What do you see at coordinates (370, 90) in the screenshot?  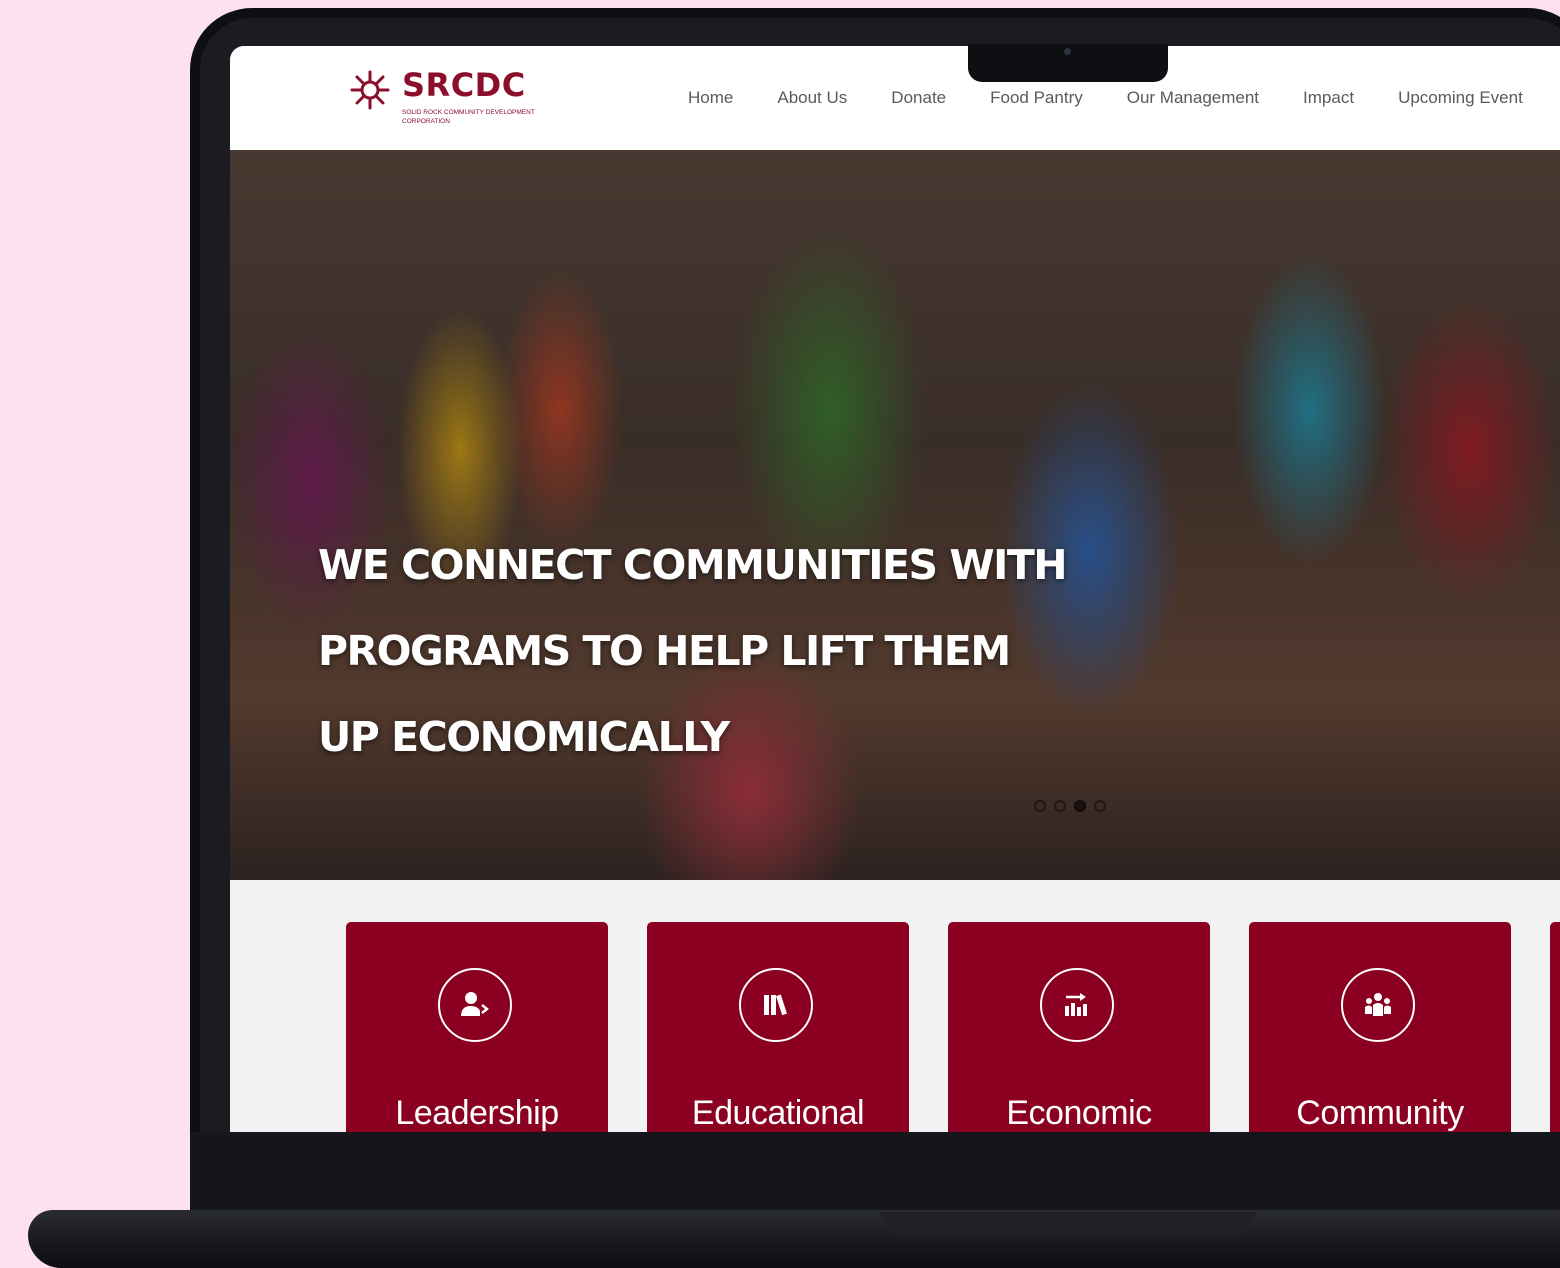 I see `logo-mark-icon` at bounding box center [370, 90].